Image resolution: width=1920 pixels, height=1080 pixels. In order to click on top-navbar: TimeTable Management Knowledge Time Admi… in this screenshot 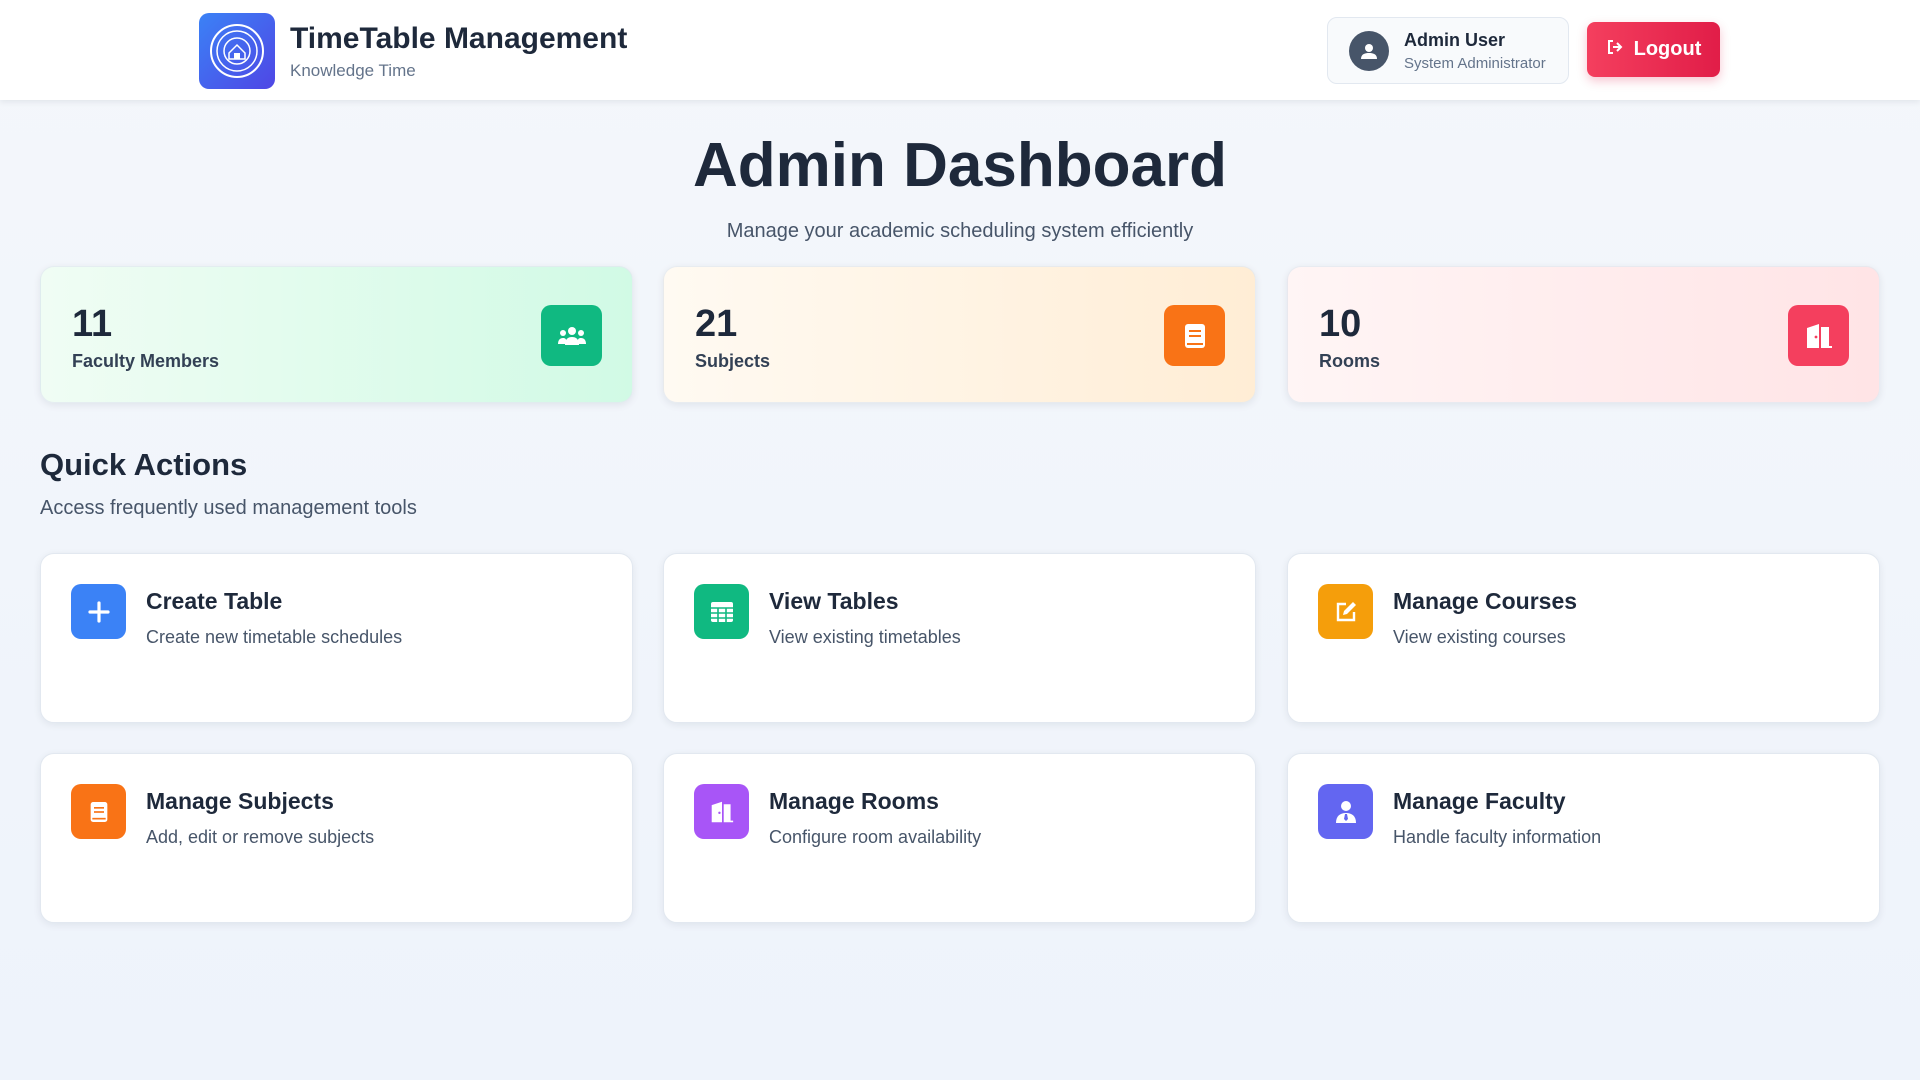, I will do `click(960, 50)`.